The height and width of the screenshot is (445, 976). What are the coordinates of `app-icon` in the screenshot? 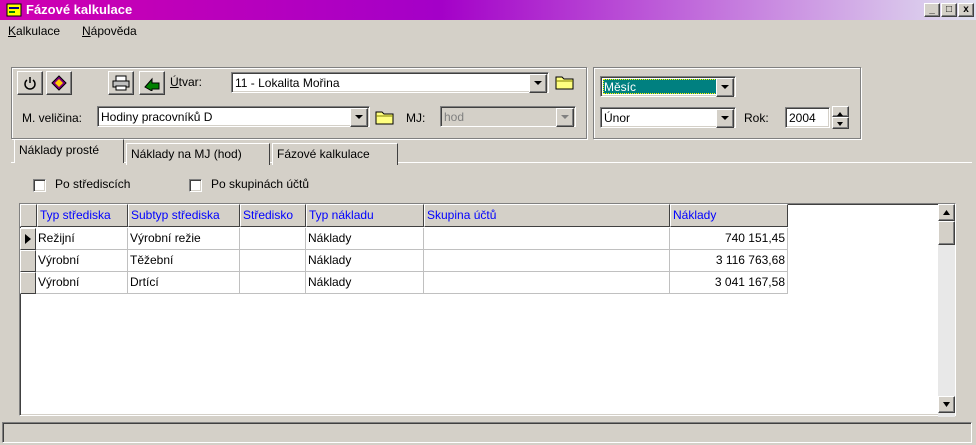 It's located at (14, 10).